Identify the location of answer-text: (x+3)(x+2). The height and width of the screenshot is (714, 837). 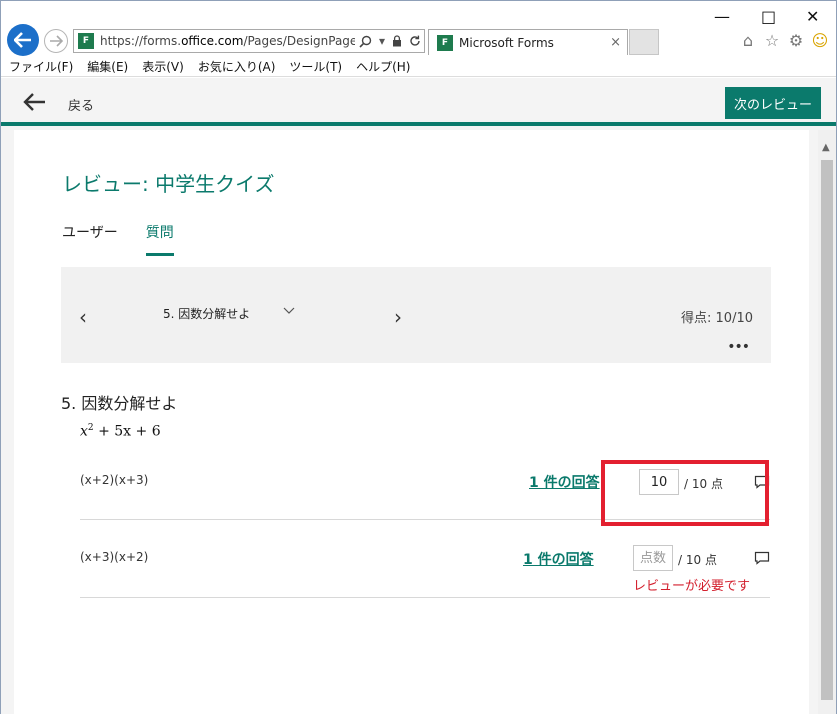
(114, 557).